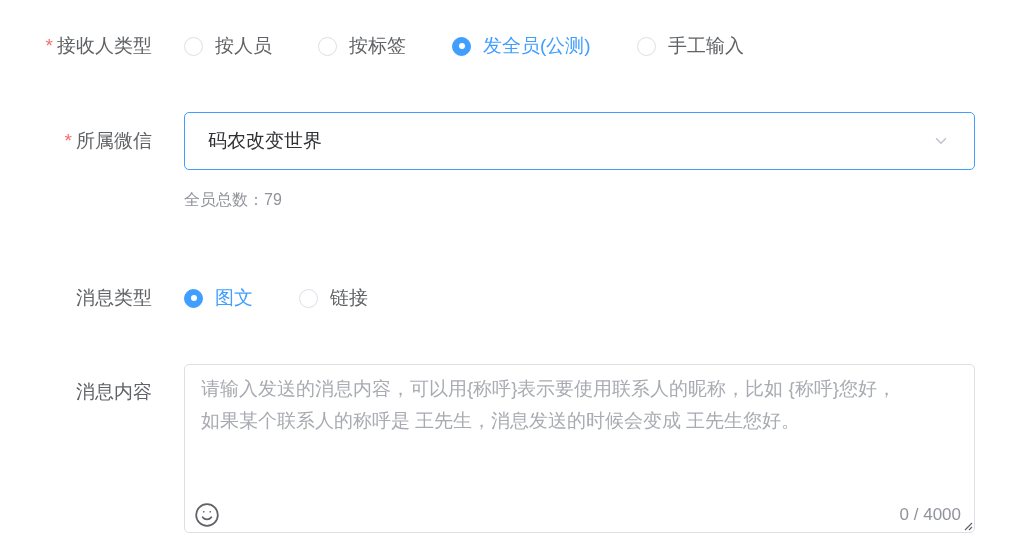 This screenshot has width=1024, height=554. I want to click on wechat-select: 码农改变世界, so click(579, 141).